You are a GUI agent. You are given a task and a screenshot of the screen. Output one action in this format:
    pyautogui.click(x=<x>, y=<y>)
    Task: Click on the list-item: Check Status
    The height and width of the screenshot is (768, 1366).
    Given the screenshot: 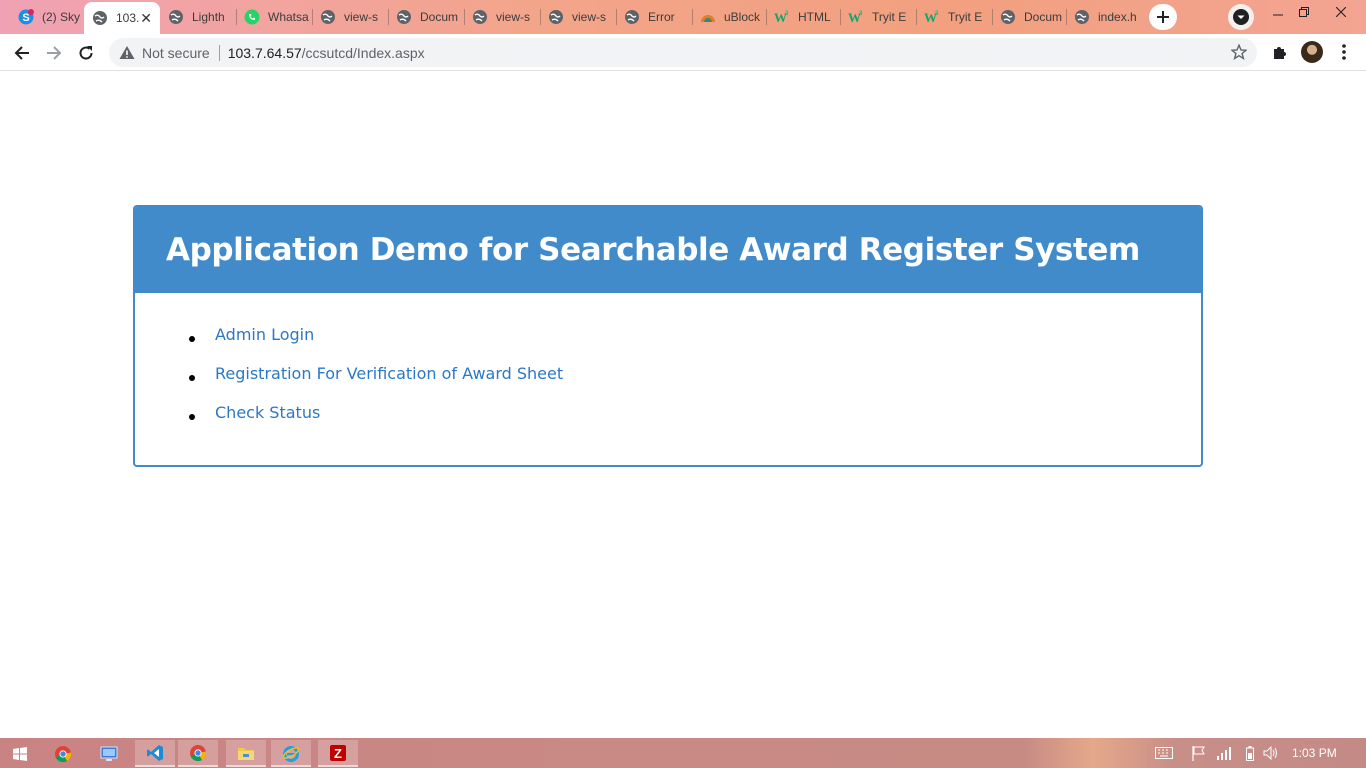 What is the action you would take?
    pyautogui.click(x=695, y=422)
    